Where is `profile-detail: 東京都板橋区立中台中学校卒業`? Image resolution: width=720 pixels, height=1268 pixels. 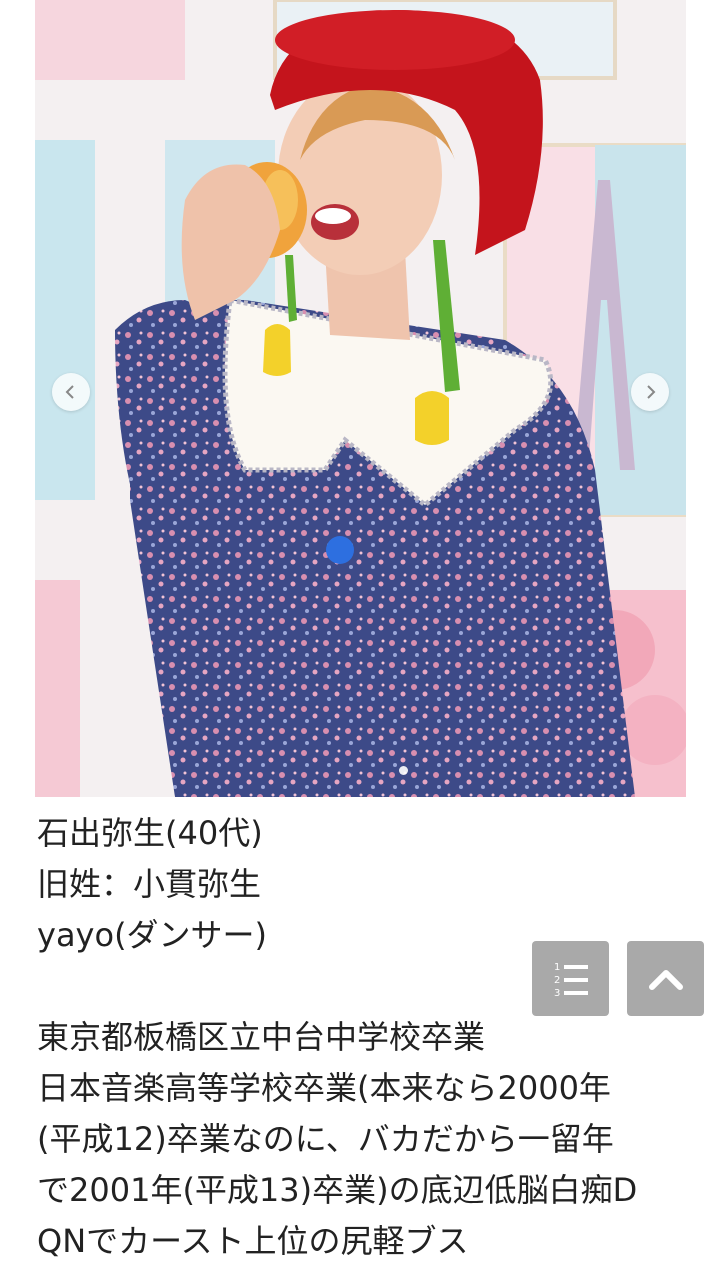 profile-detail: 東京都板橋区立中台中学校卒業 is located at coordinates (261, 1037).